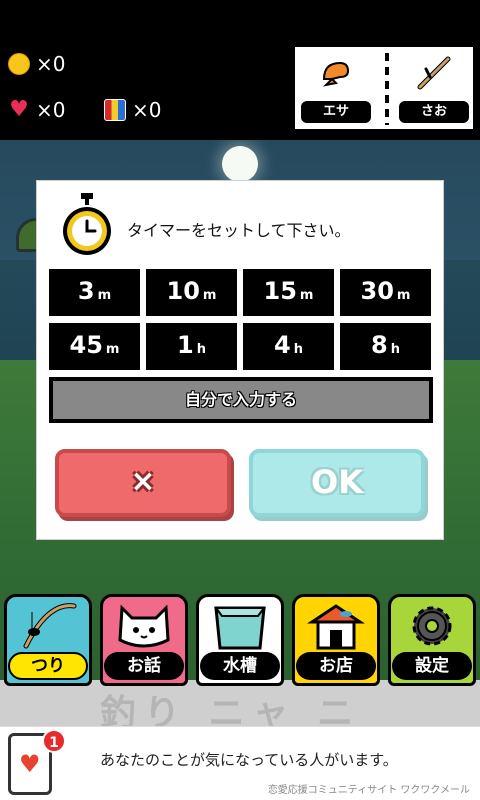 The image size is (480, 800). What do you see at coordinates (51, 110) in the screenshot?
I see `heart-count: ×0` at bounding box center [51, 110].